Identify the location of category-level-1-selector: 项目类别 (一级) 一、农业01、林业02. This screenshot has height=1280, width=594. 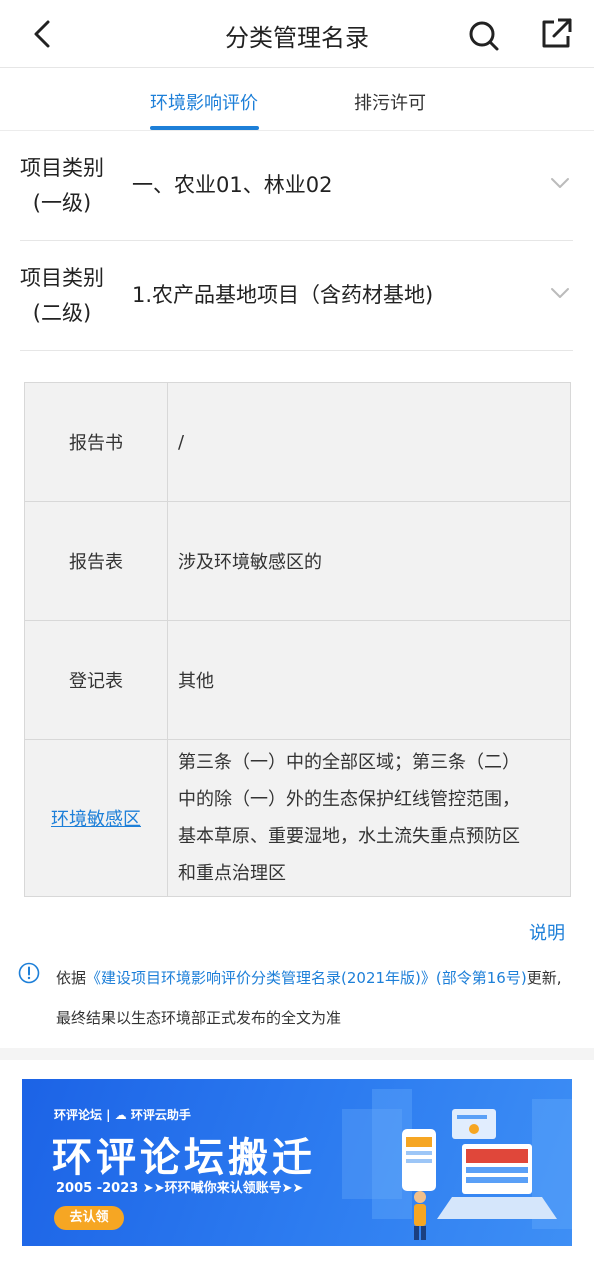
(296, 186).